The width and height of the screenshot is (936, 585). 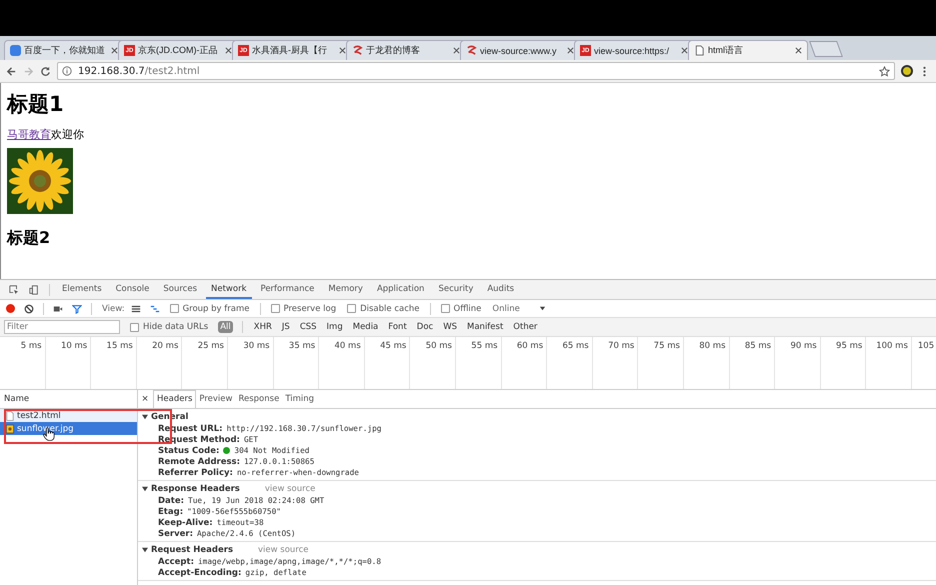 I want to click on section-title: Response Headers, so click(x=195, y=489).